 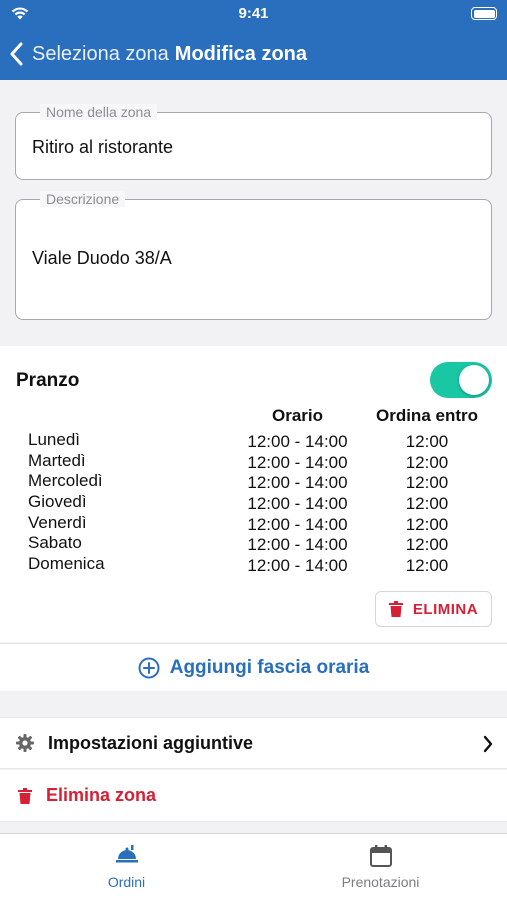 I want to click on back-button: Seleziona zona, so click(x=89, y=54).